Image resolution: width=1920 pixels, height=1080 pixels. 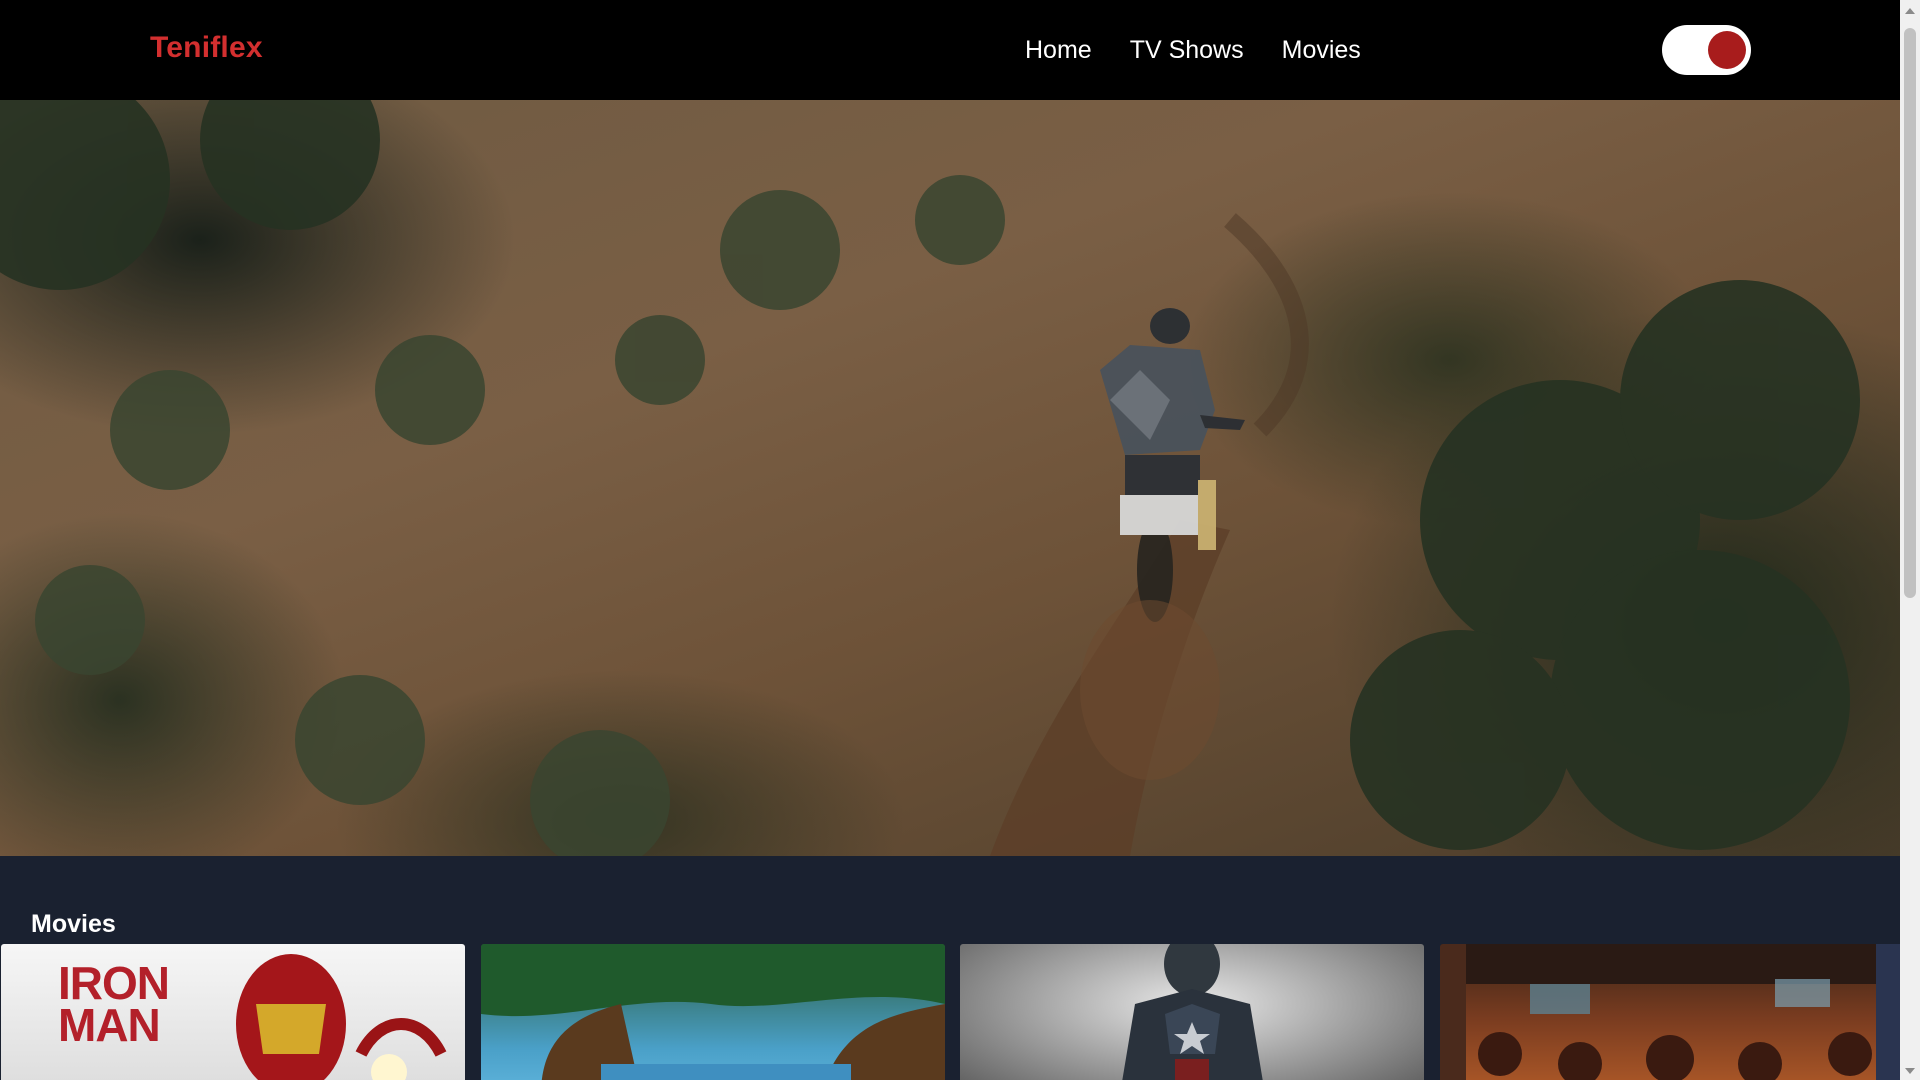 I want to click on nav-home-link: Home, so click(x=1058, y=50).